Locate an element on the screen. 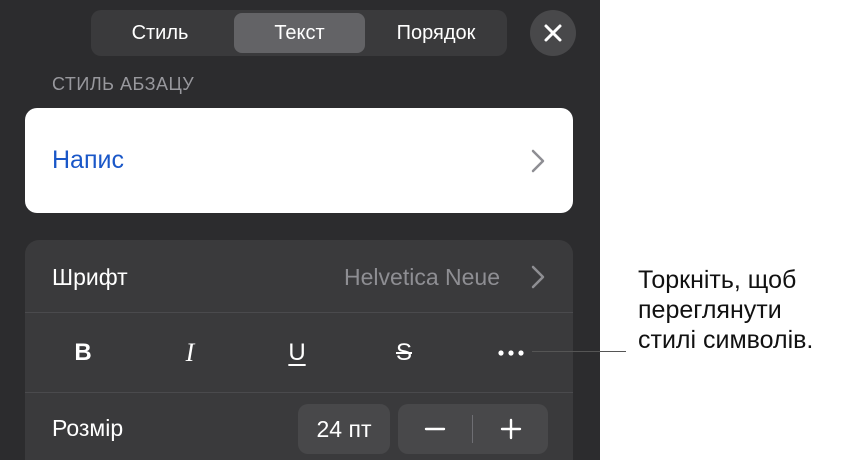 Image resolution: width=857 pixels, height=460 pixels. increase-size-button is located at coordinates (511, 429).